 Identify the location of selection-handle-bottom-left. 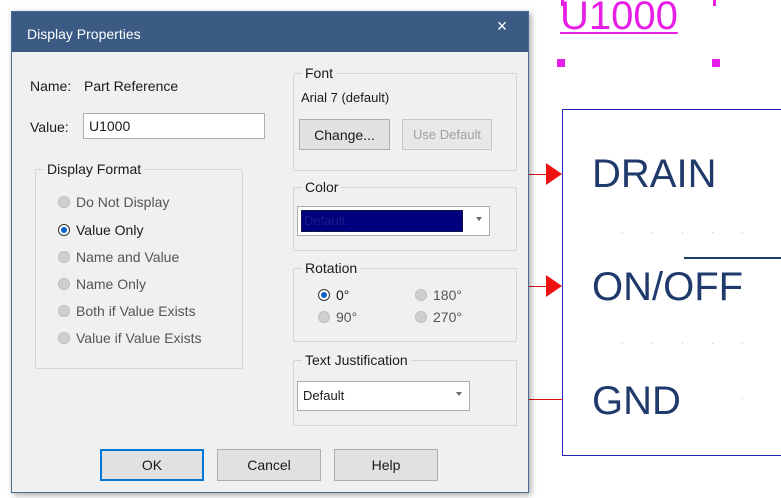
(561, 63).